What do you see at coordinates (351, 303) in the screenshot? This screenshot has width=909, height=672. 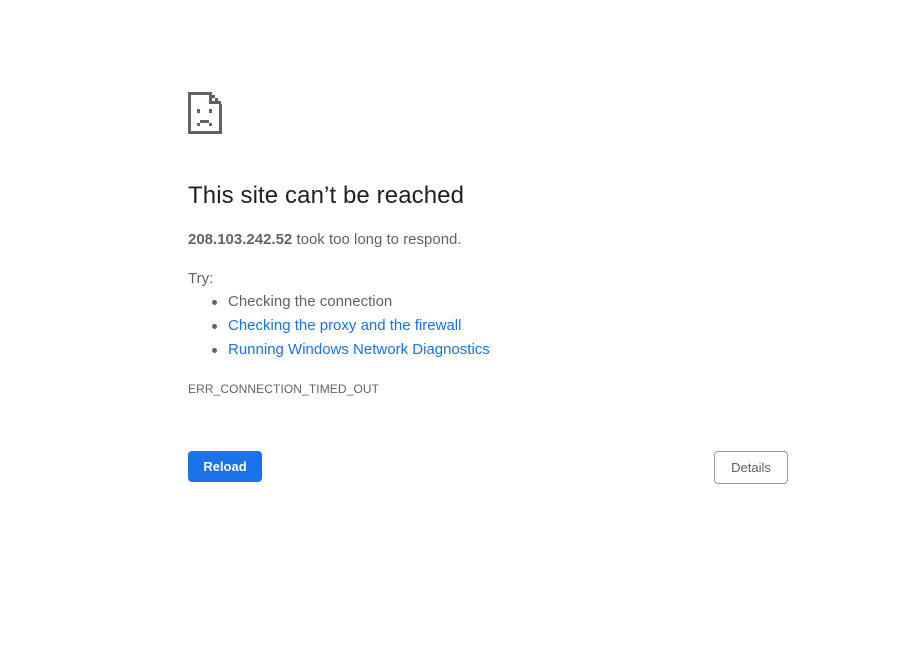 I see `suggestion-check-connection: Checking the connection` at bounding box center [351, 303].